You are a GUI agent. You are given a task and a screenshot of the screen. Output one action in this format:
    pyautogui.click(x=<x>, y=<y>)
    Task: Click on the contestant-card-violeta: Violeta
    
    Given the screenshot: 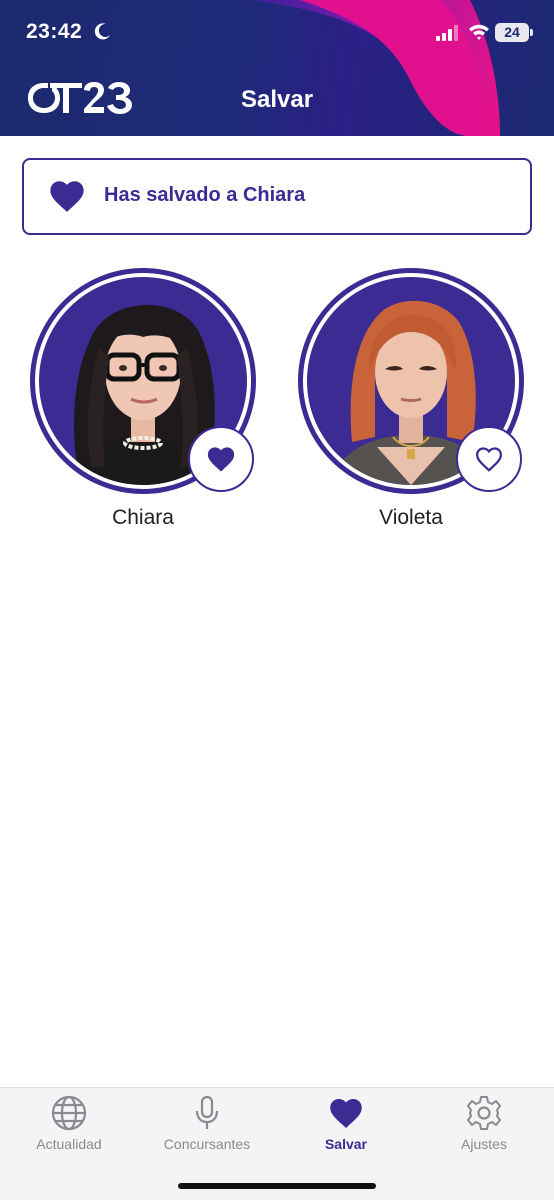 What is the action you would take?
    pyautogui.click(x=411, y=403)
    